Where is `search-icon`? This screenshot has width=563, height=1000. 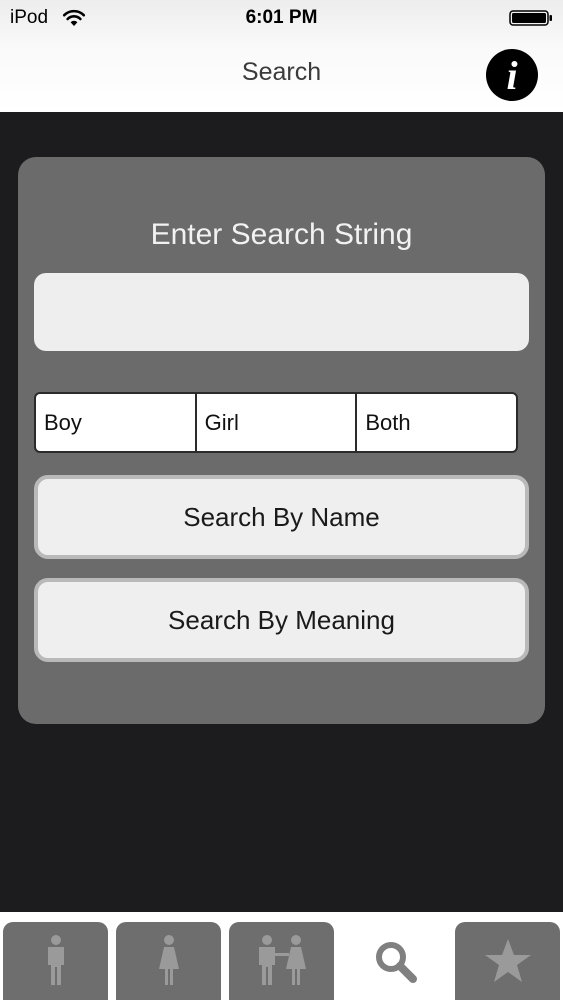
search-icon is located at coordinates (396, 962).